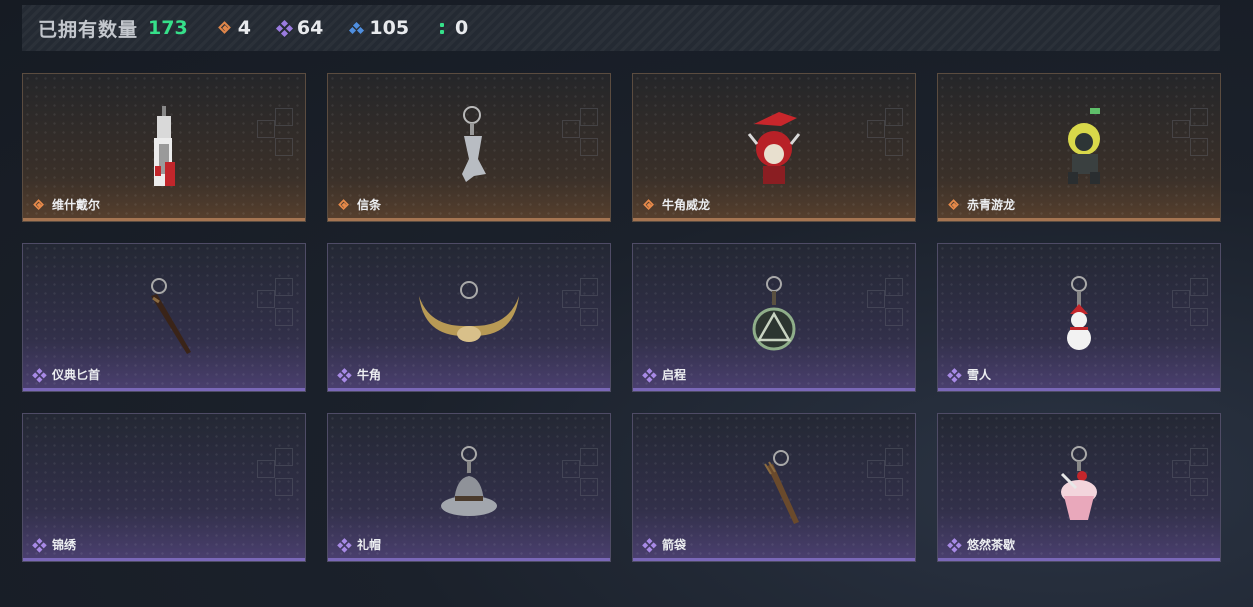  I want to click on owned-count-label: 已拥有数量, so click(88, 29).